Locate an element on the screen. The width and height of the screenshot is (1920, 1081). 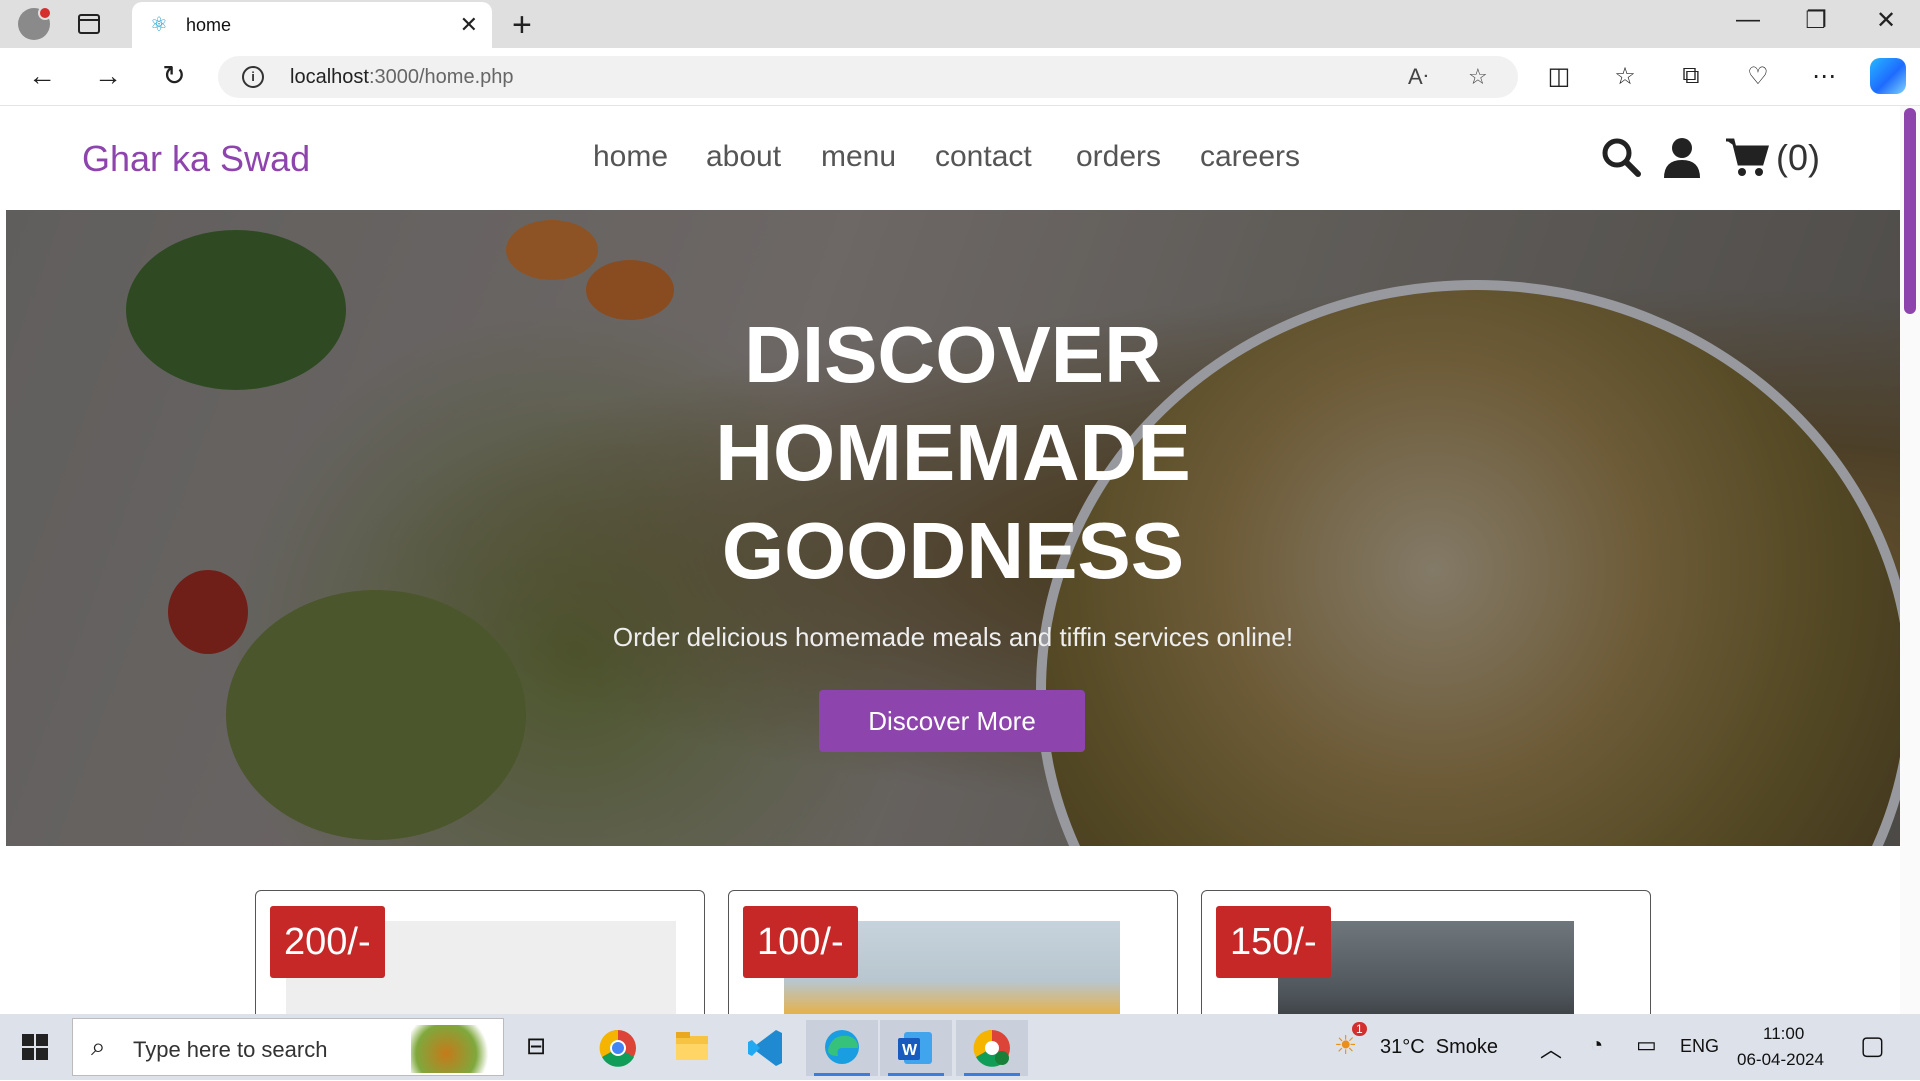
nav-contact: contact is located at coordinates (983, 157).